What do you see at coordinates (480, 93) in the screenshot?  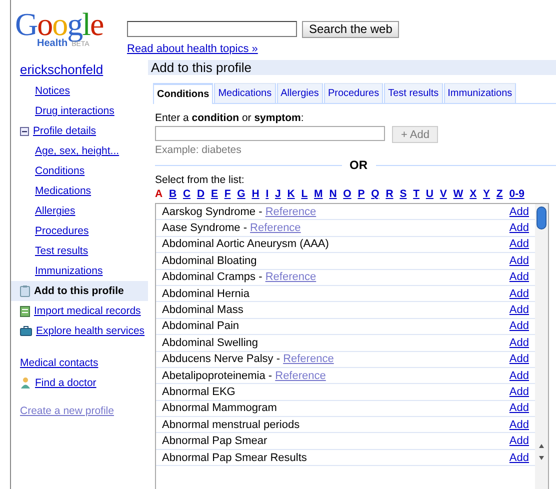 I see `tab: Immunizations` at bounding box center [480, 93].